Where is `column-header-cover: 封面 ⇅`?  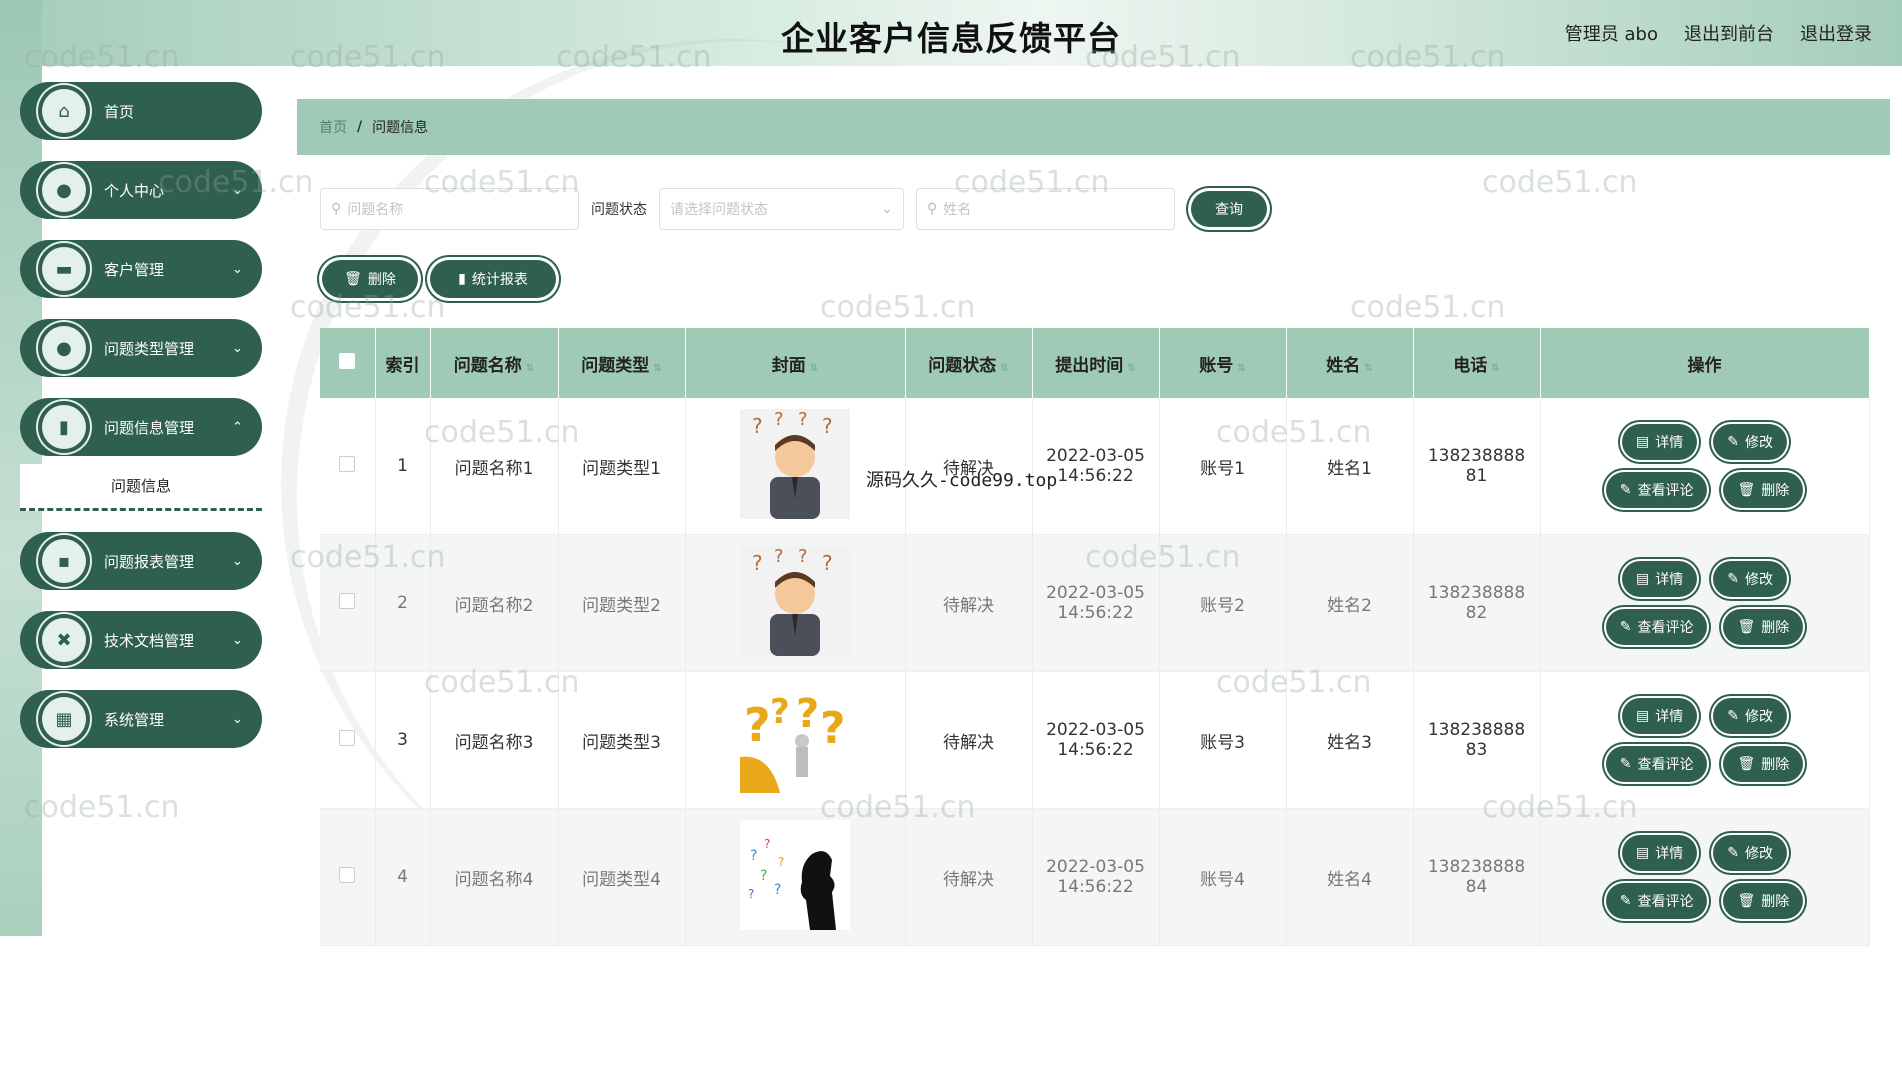
column-header-cover: 封面 ⇅ is located at coordinates (795, 363).